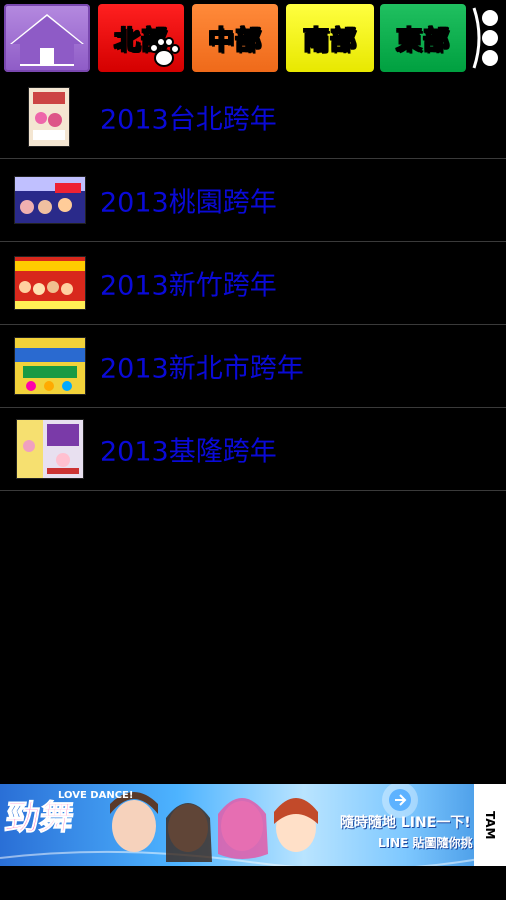 Image resolution: width=506 pixels, height=900 pixels. Describe the element at coordinates (234, 41) in the screenshot. I see `tab-central-label: 中部` at that location.